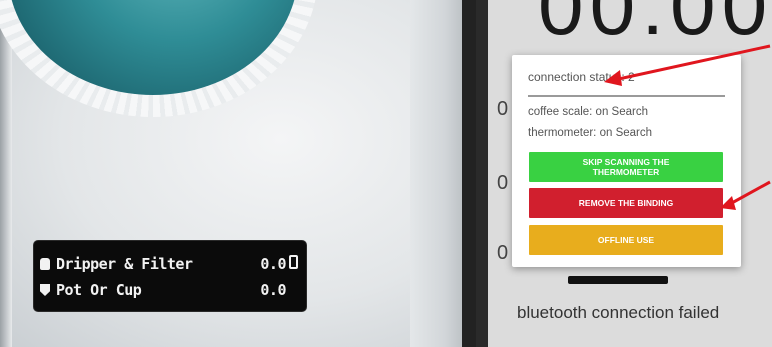  What do you see at coordinates (626, 96) in the screenshot?
I see `dialog-divider` at bounding box center [626, 96].